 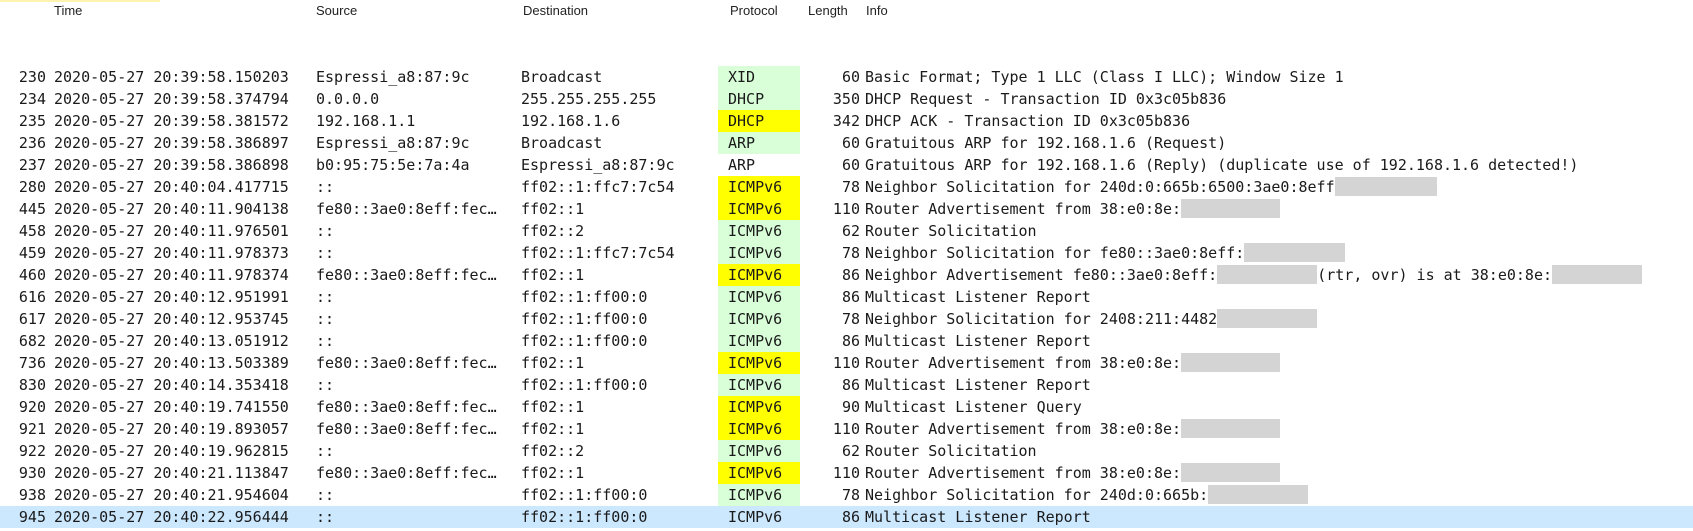 What do you see at coordinates (1279, 451) in the screenshot?
I see `packet-info: Router Solicitation` at bounding box center [1279, 451].